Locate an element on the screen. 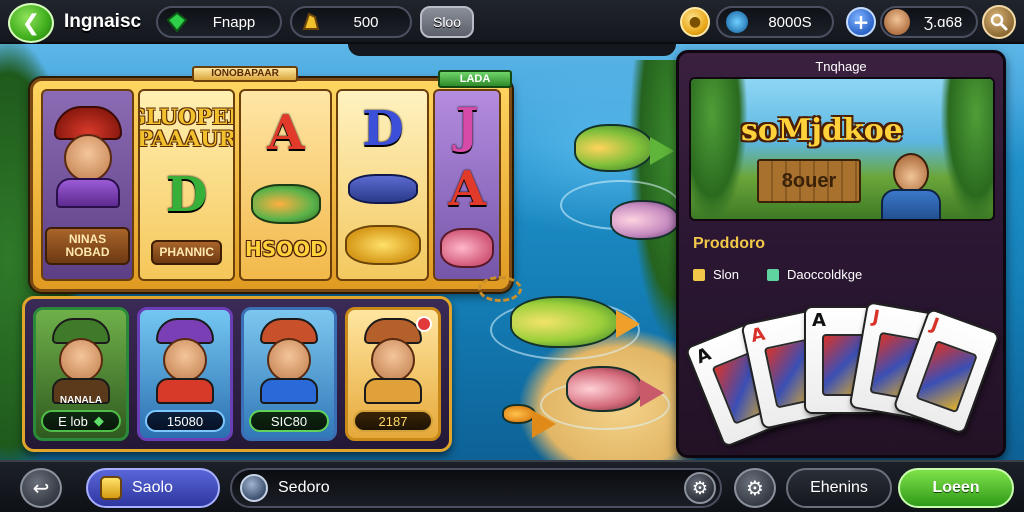 This screenshot has width=1024, height=512. settings-button: ⚙ is located at coordinates (755, 488).